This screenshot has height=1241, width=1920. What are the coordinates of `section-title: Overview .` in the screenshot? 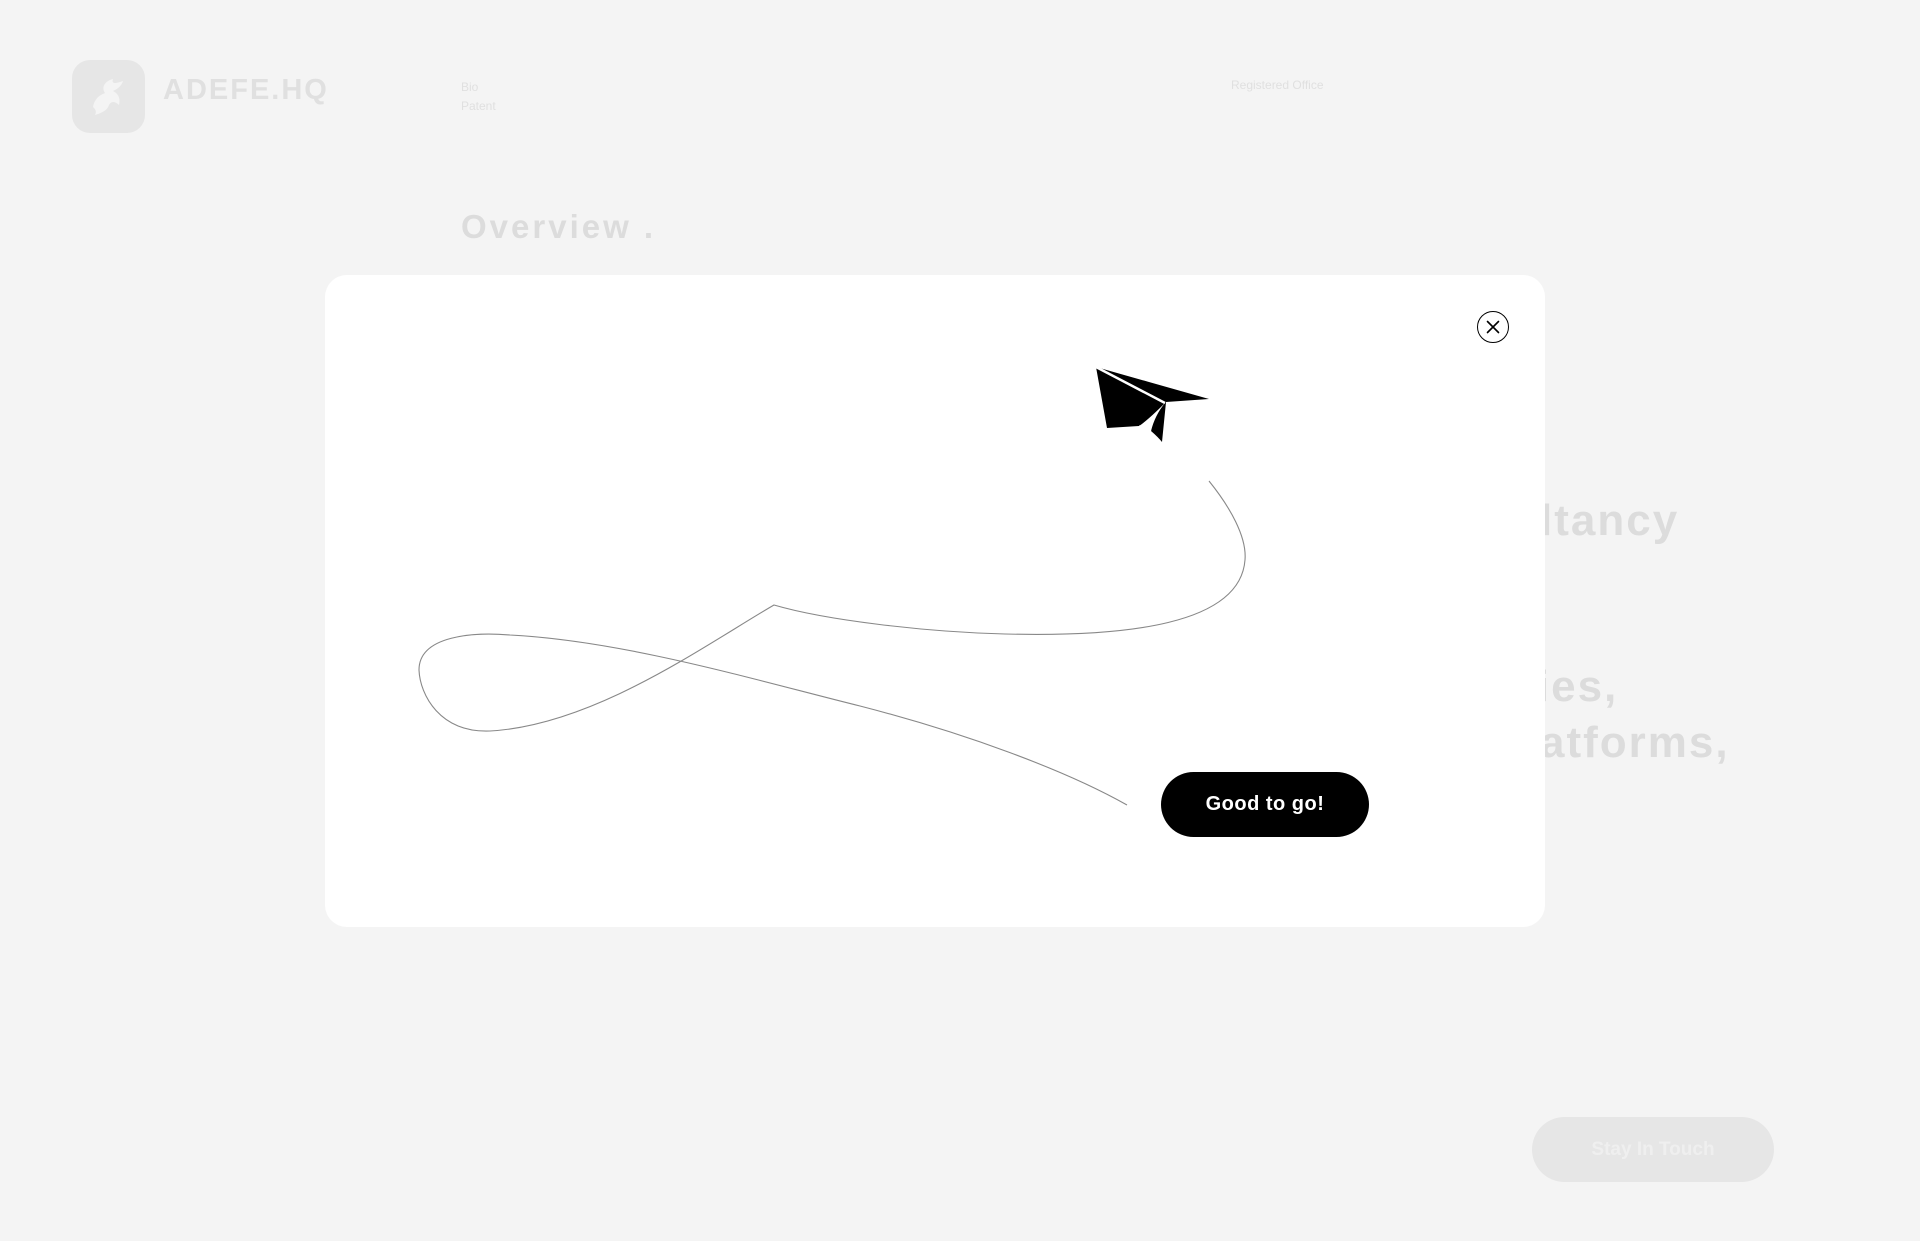 It's located at (559, 226).